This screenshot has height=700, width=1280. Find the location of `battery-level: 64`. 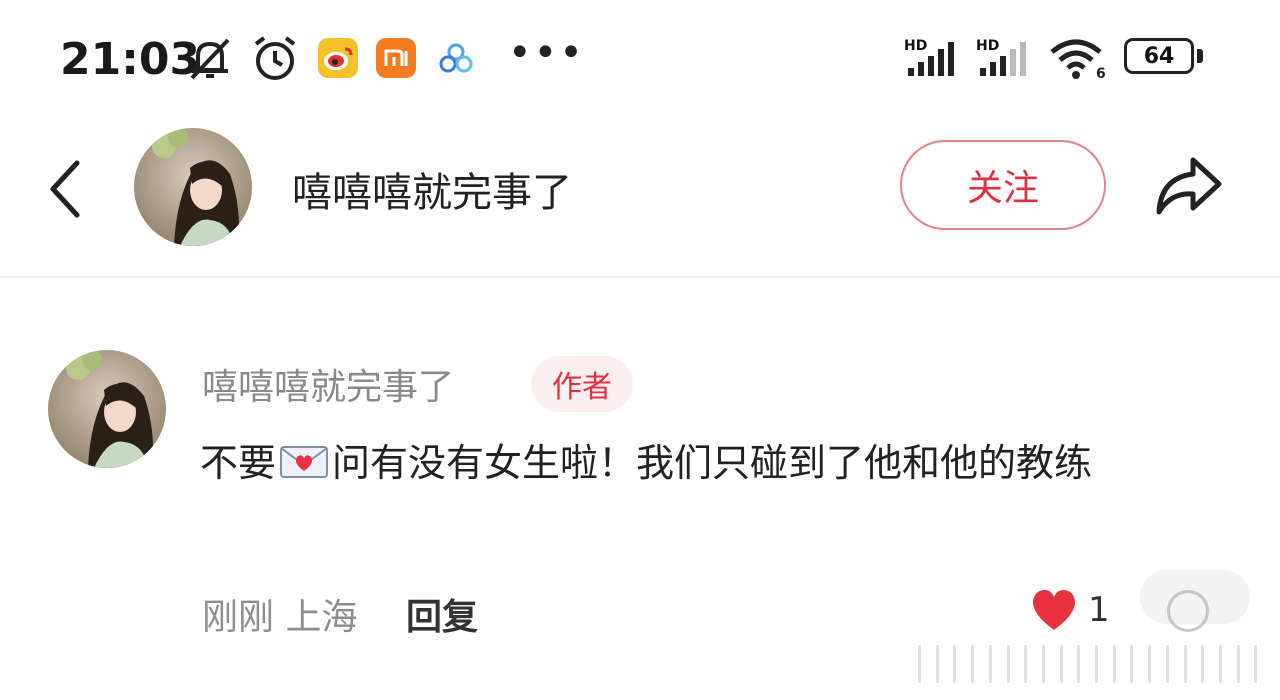

battery-level: 64 is located at coordinates (1159, 56).